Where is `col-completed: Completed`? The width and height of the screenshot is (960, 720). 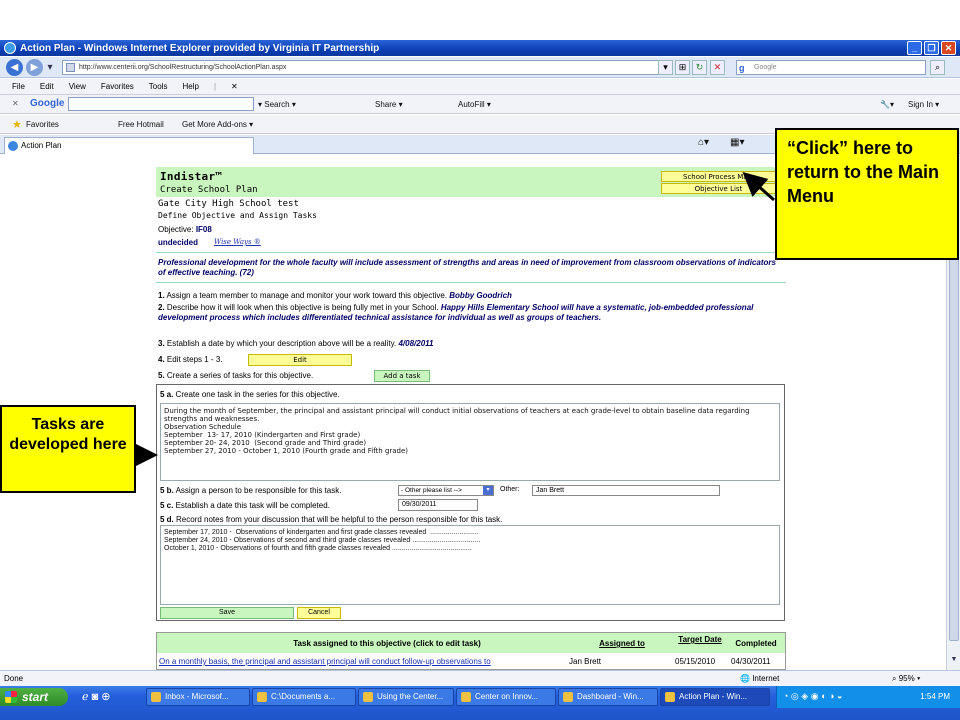 col-completed: Completed is located at coordinates (756, 643).